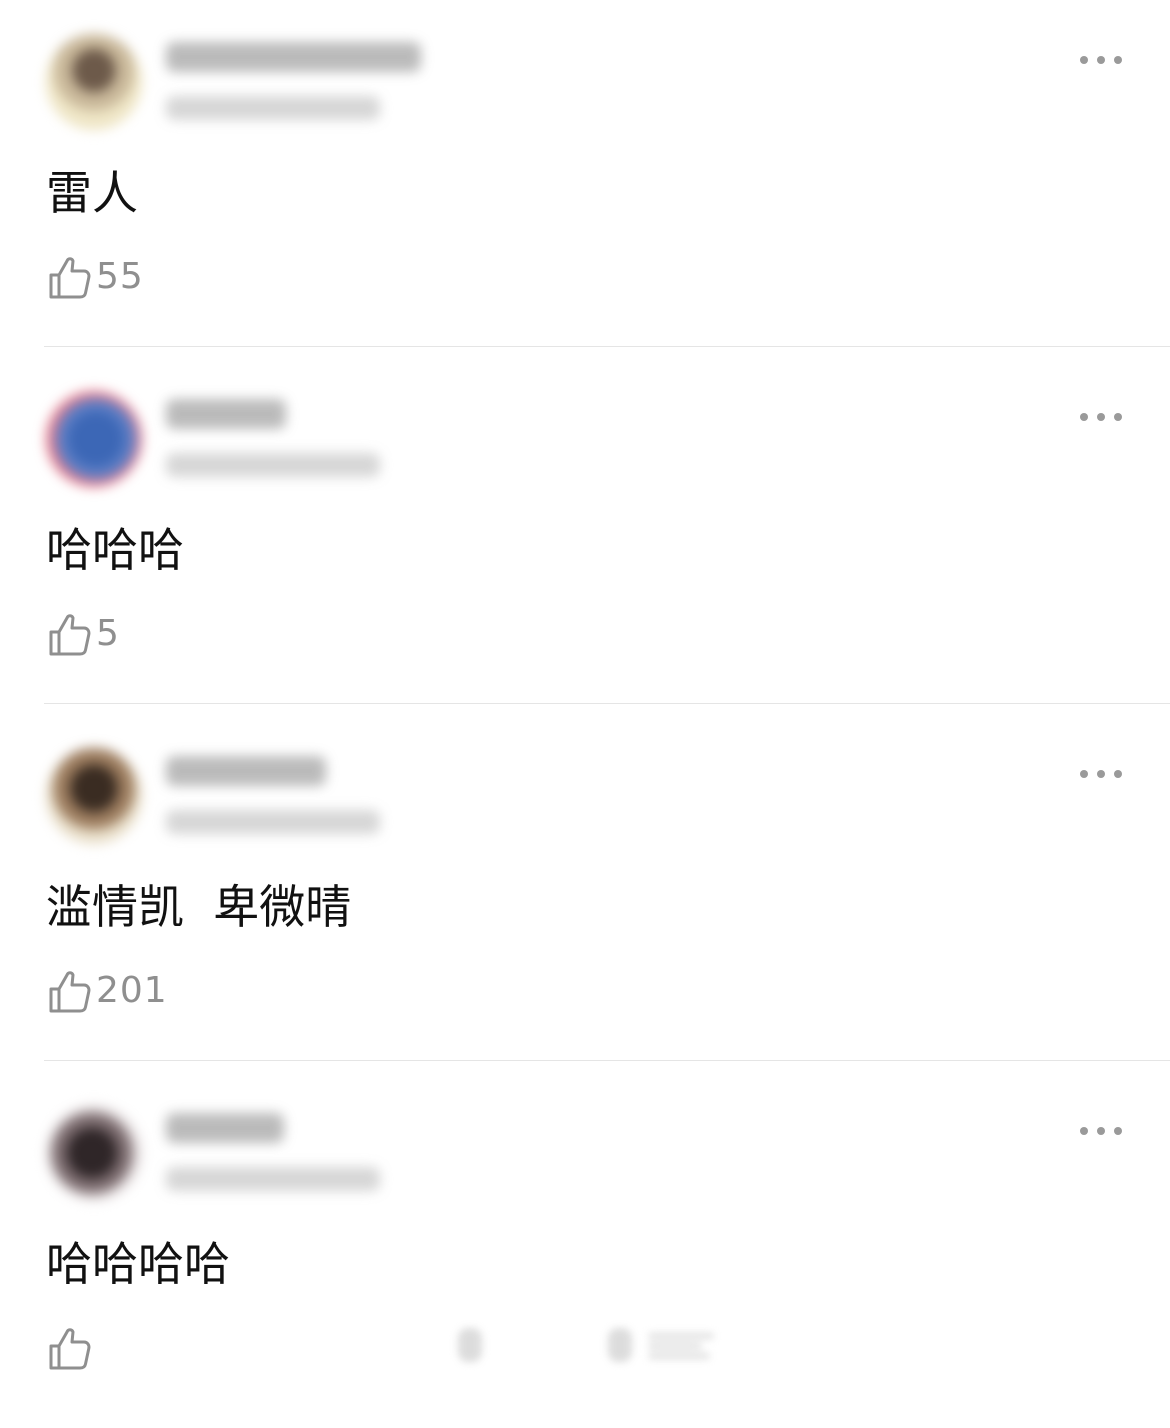 This screenshot has width=1170, height=1428. I want to click on comment-text: 哈哈哈, so click(115, 550).